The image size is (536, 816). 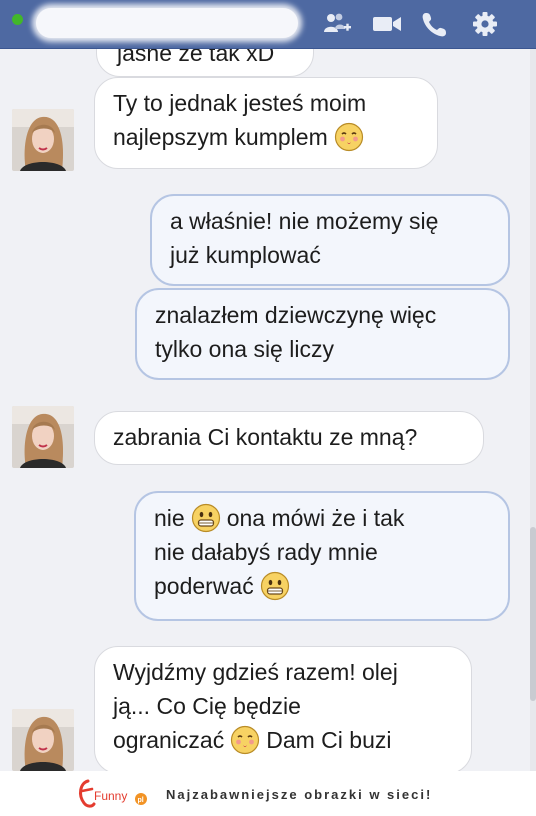 What do you see at coordinates (485, 24) in the screenshot?
I see `gear-icon` at bounding box center [485, 24].